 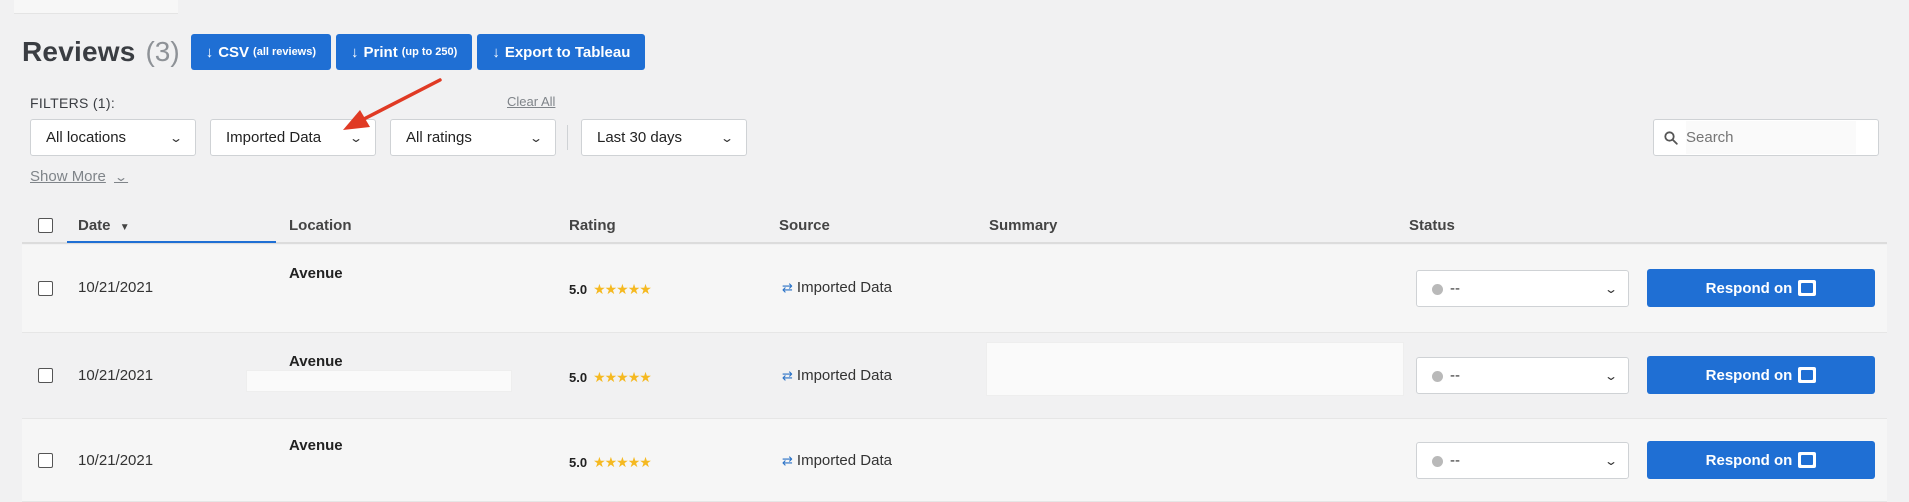 I want to click on column-summary: Summary, so click(x=1023, y=225).